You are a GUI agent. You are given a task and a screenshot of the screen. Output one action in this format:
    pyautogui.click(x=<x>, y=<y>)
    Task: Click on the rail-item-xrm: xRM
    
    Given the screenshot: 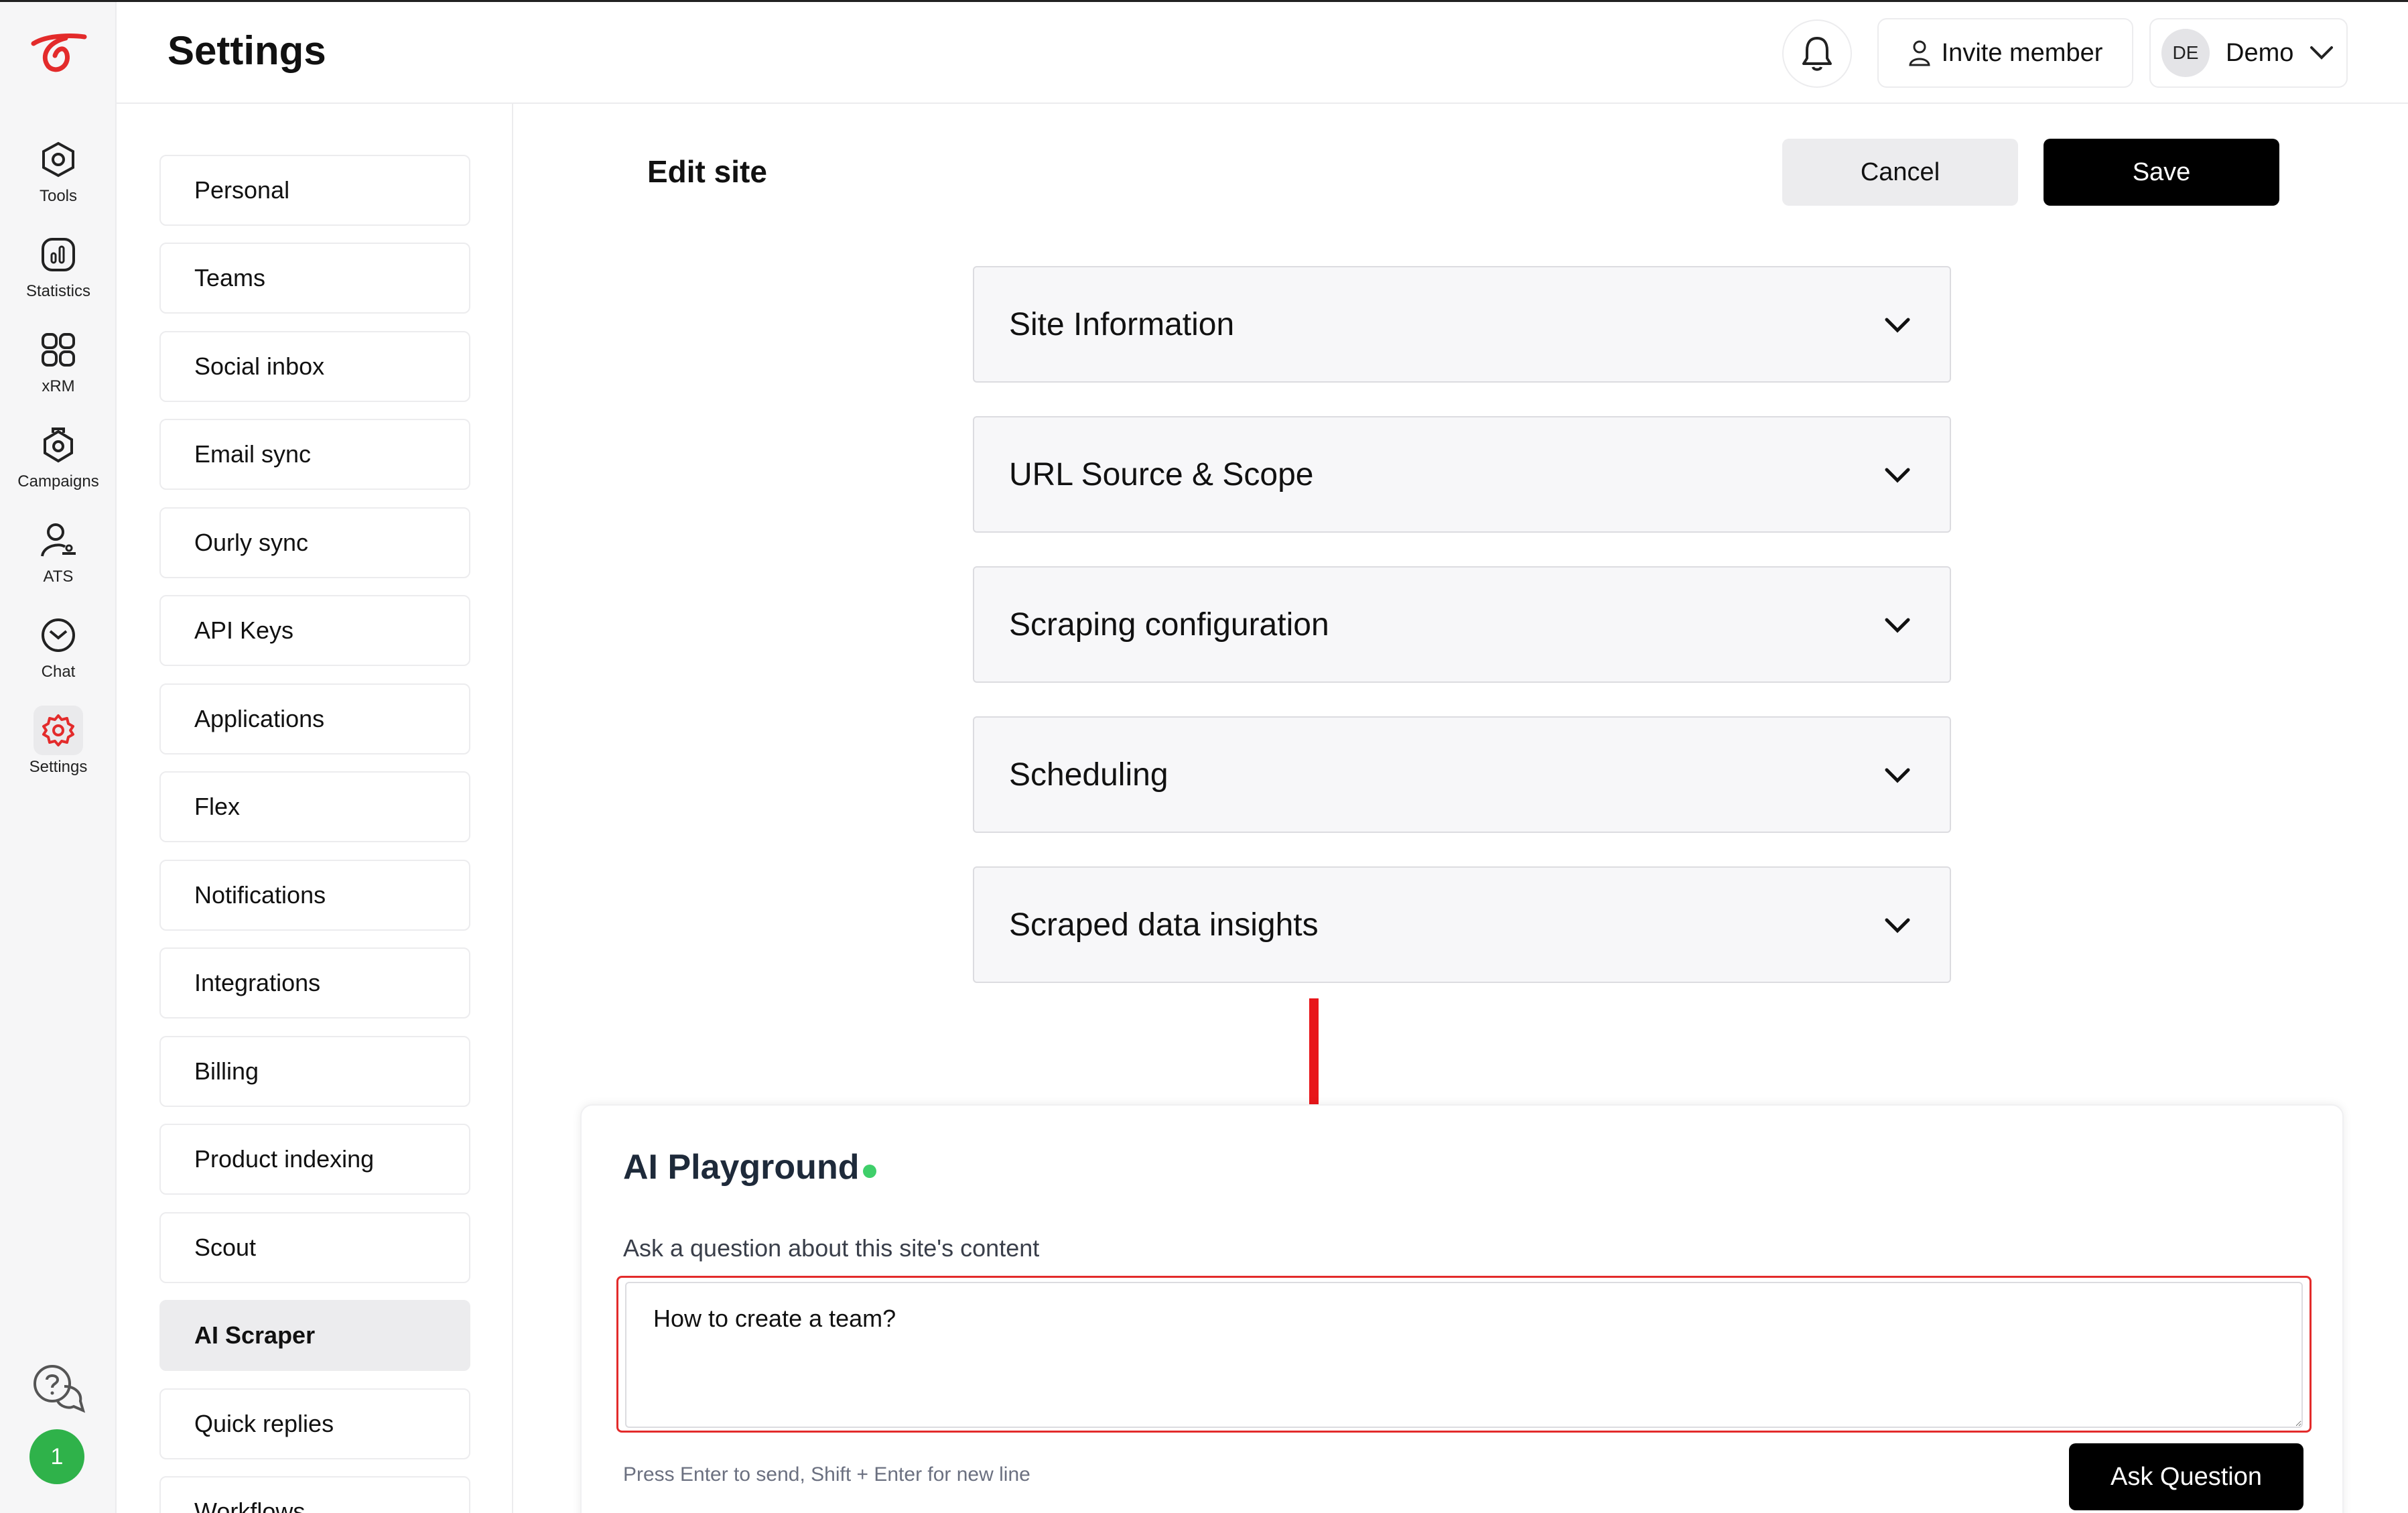 What is the action you would take?
    pyautogui.click(x=58, y=369)
    